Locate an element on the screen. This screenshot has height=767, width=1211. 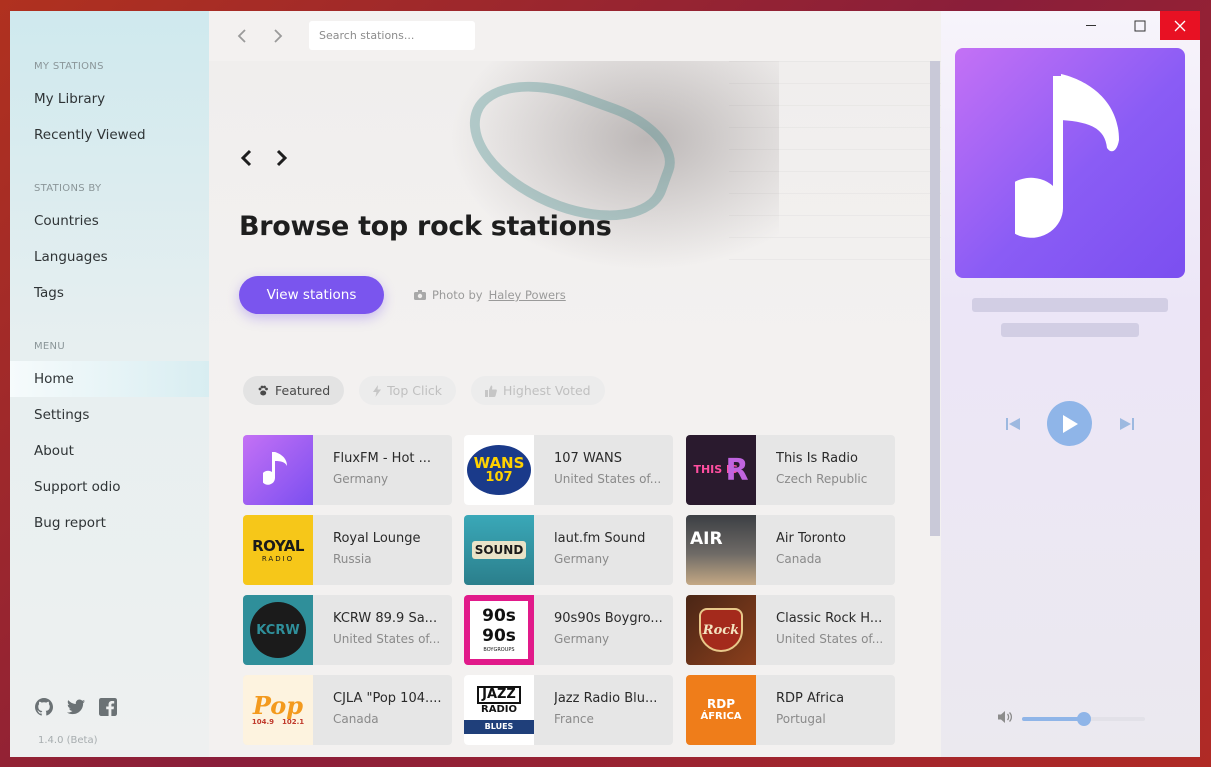
minimize-button is located at coordinates (1091, 25).